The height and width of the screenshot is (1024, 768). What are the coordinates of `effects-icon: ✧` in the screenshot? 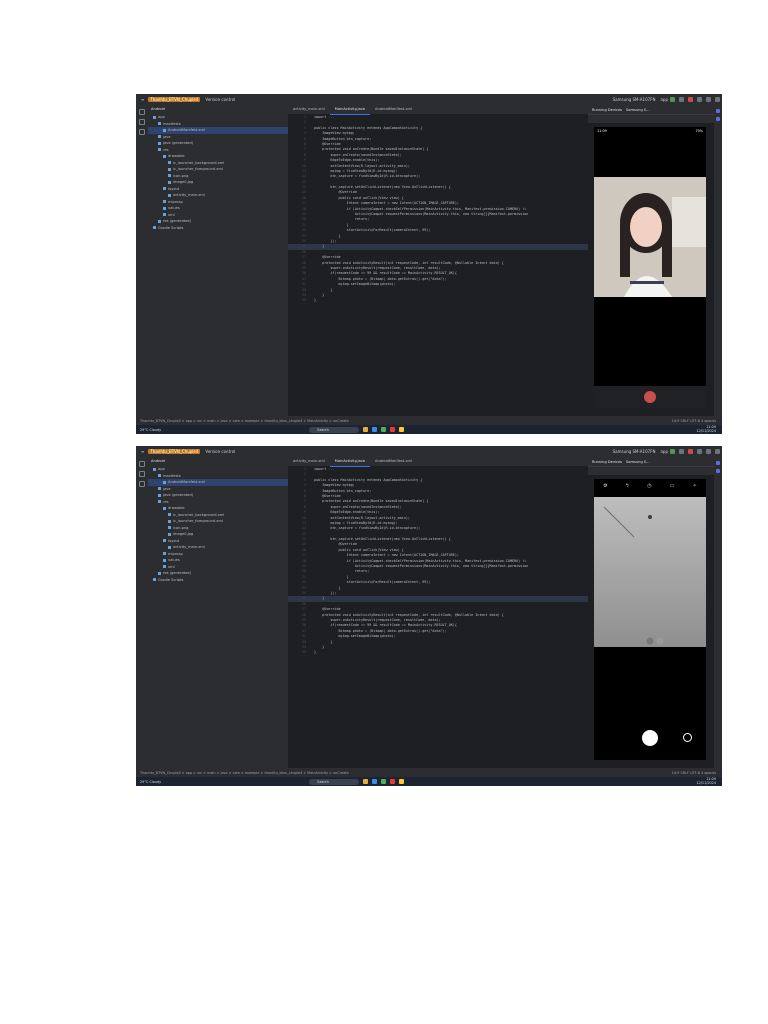 It's located at (695, 486).